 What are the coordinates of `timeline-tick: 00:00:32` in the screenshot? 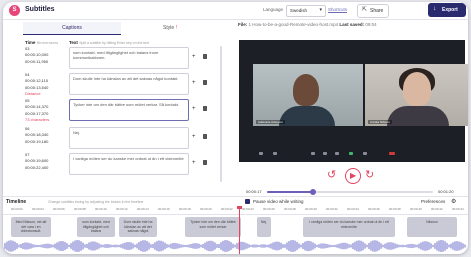 It's located at (332, 209).